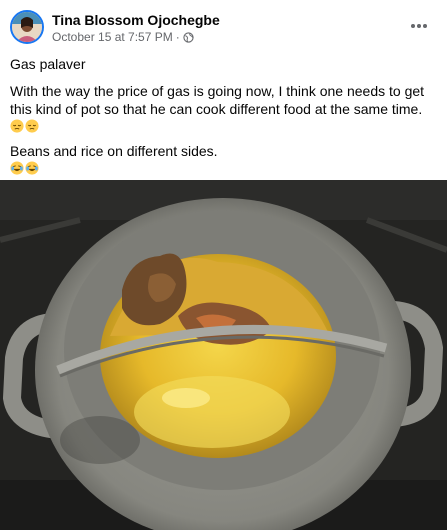 This screenshot has height=530, width=447. Describe the element at coordinates (136, 20) in the screenshot. I see `author-name: Tina Blossom Ojochegbe` at that location.